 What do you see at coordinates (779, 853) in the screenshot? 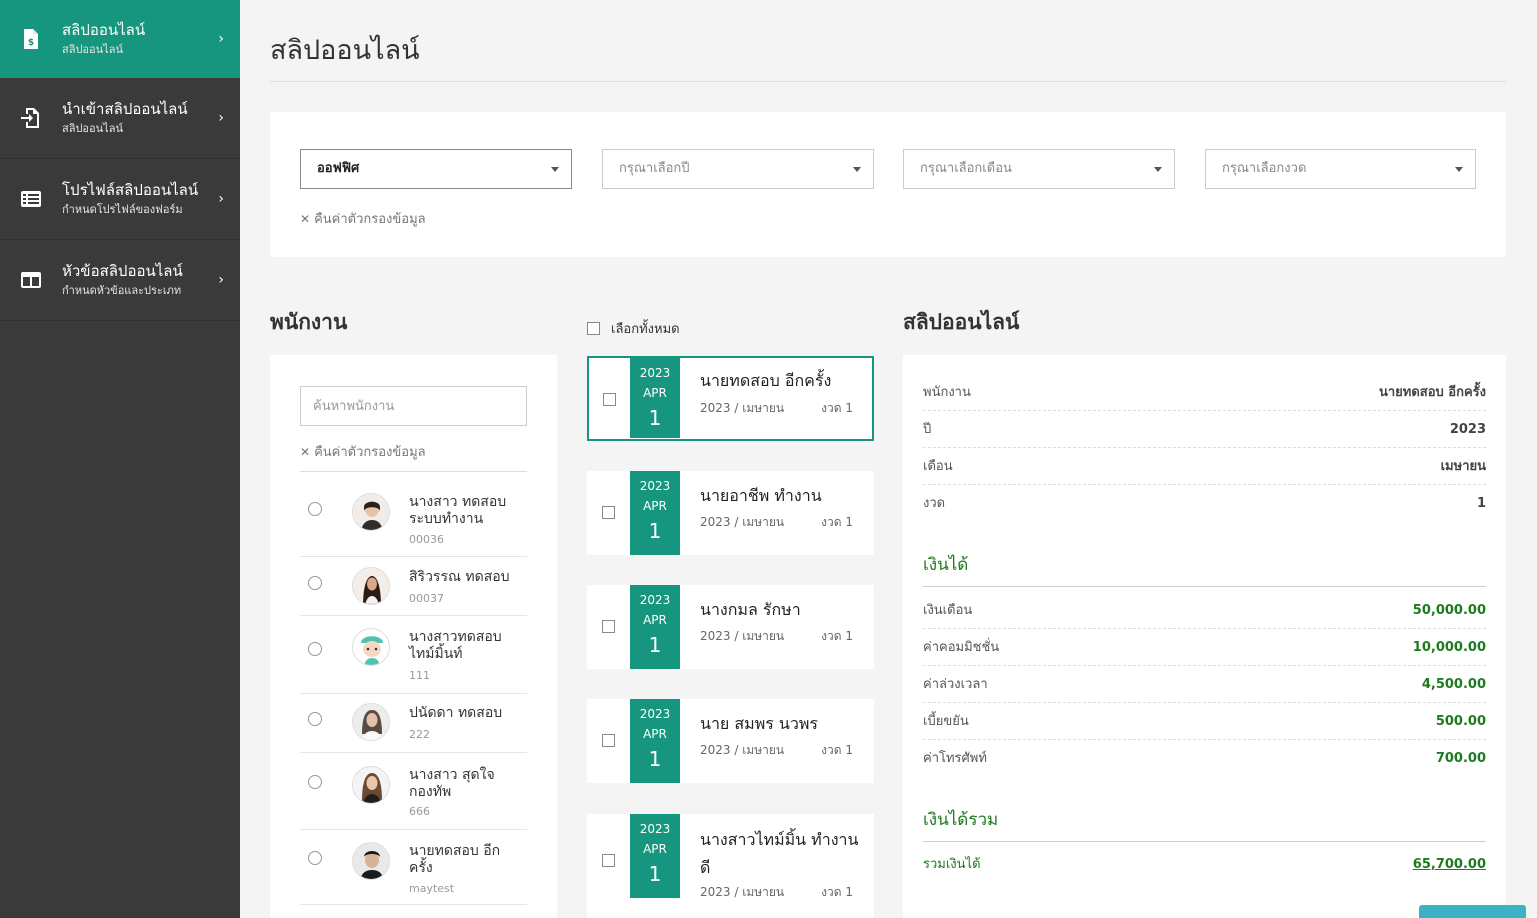
I see `slip-employee-name: นางสาวไทม์มิ้น ทำงาน ดี` at bounding box center [779, 853].